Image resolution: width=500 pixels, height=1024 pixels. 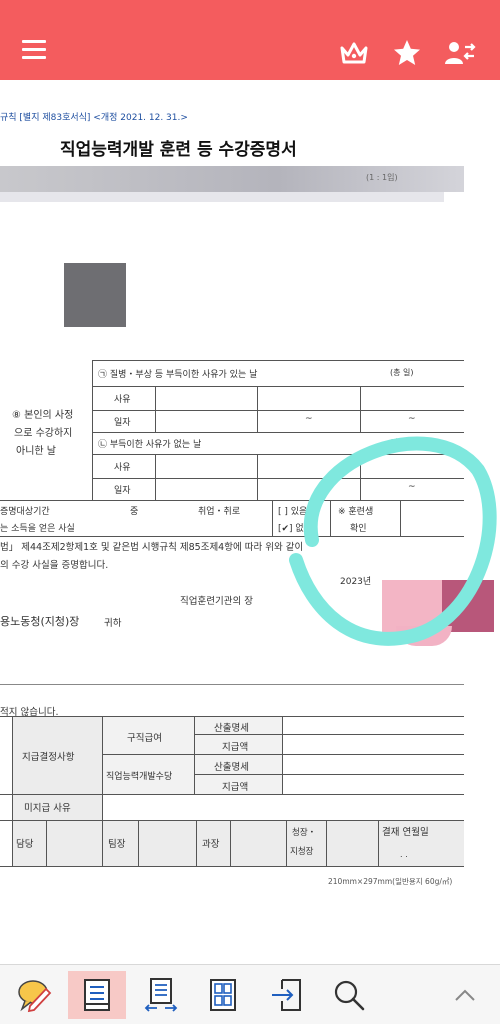 I want to click on row-a-header: ㉠ 질병・부상 등 부득이한 사유가 있는 날, so click(x=178, y=375).